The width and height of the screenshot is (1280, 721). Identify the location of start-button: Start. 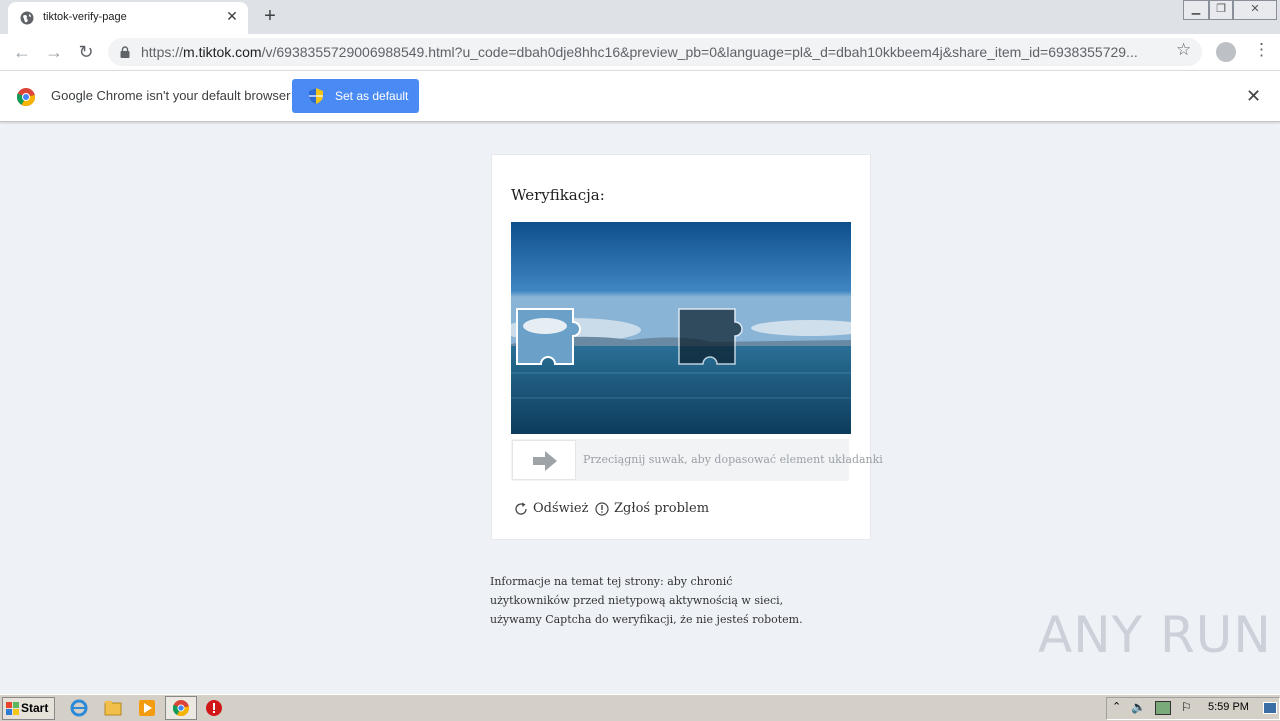
(28, 708).